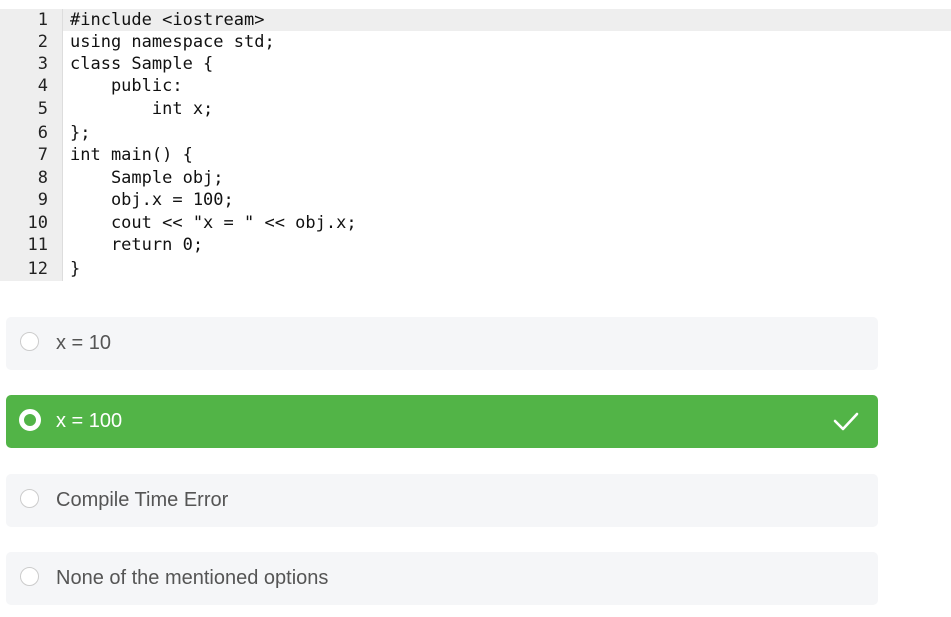 Image resolution: width=951 pixels, height=617 pixels. What do you see at coordinates (142, 500) in the screenshot?
I see `option-label: Compile Time Error` at bounding box center [142, 500].